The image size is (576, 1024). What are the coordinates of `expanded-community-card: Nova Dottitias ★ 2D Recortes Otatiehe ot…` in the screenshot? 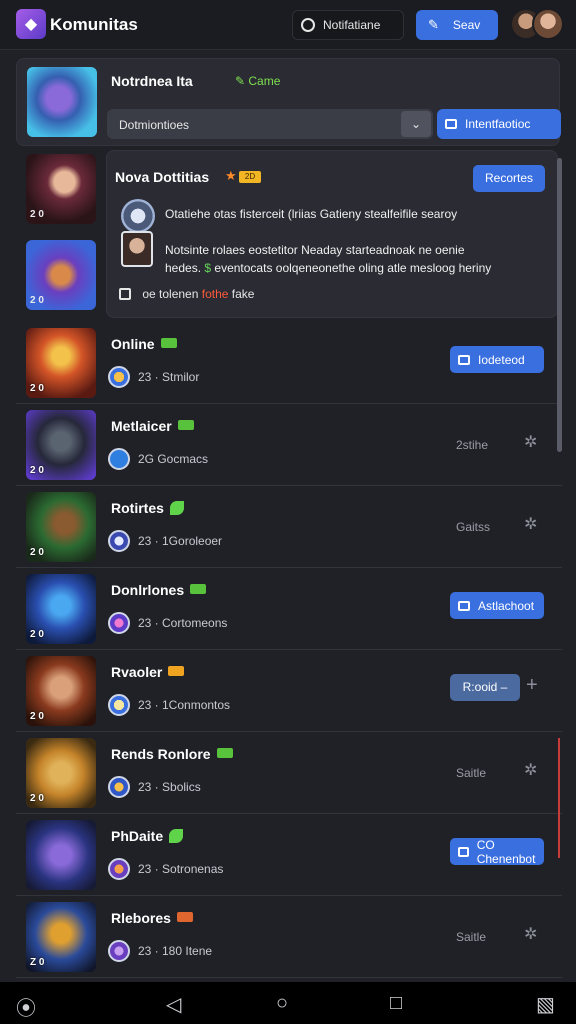 It's located at (332, 234).